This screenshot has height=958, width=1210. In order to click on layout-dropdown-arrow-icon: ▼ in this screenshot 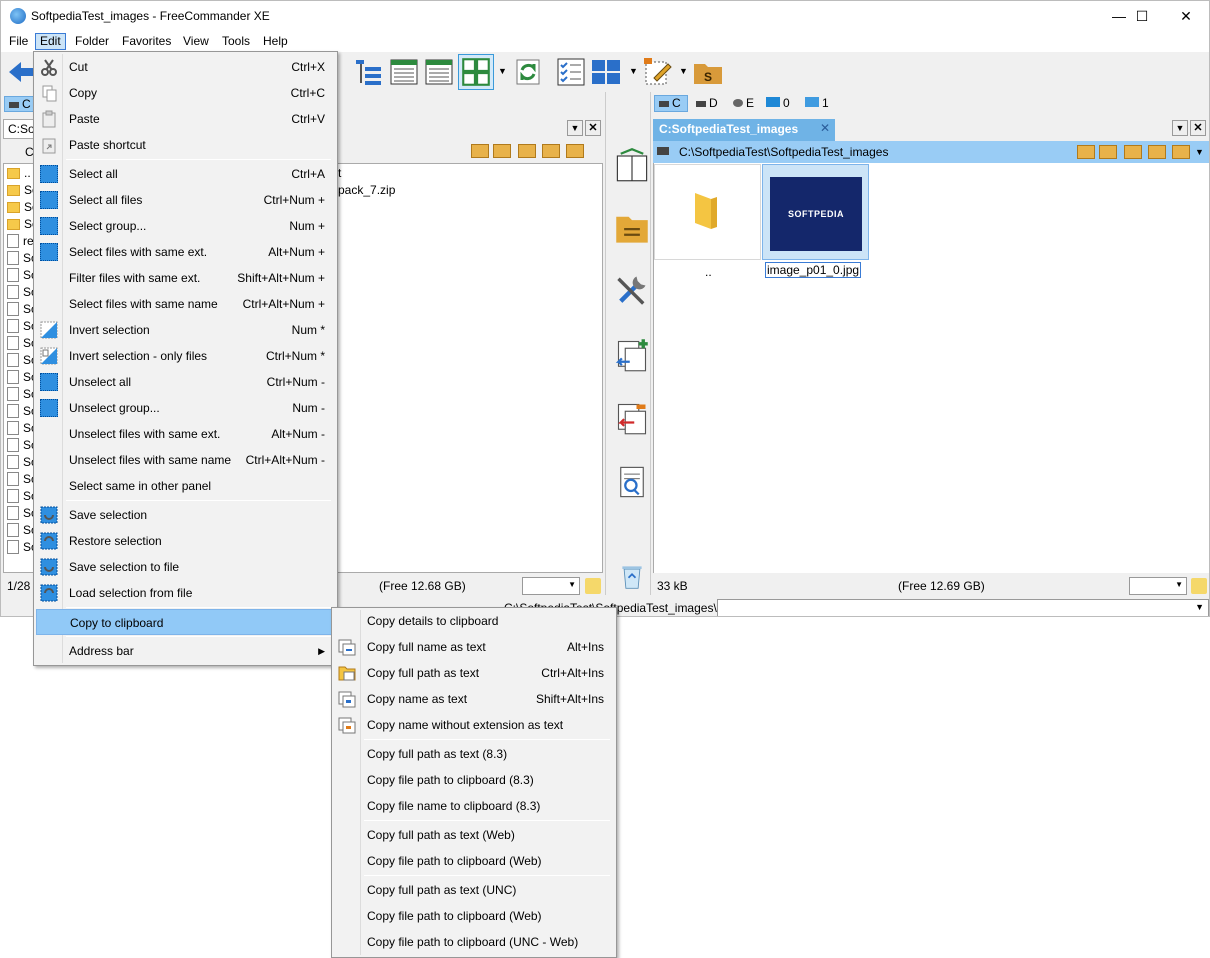, I will do `click(633, 71)`.